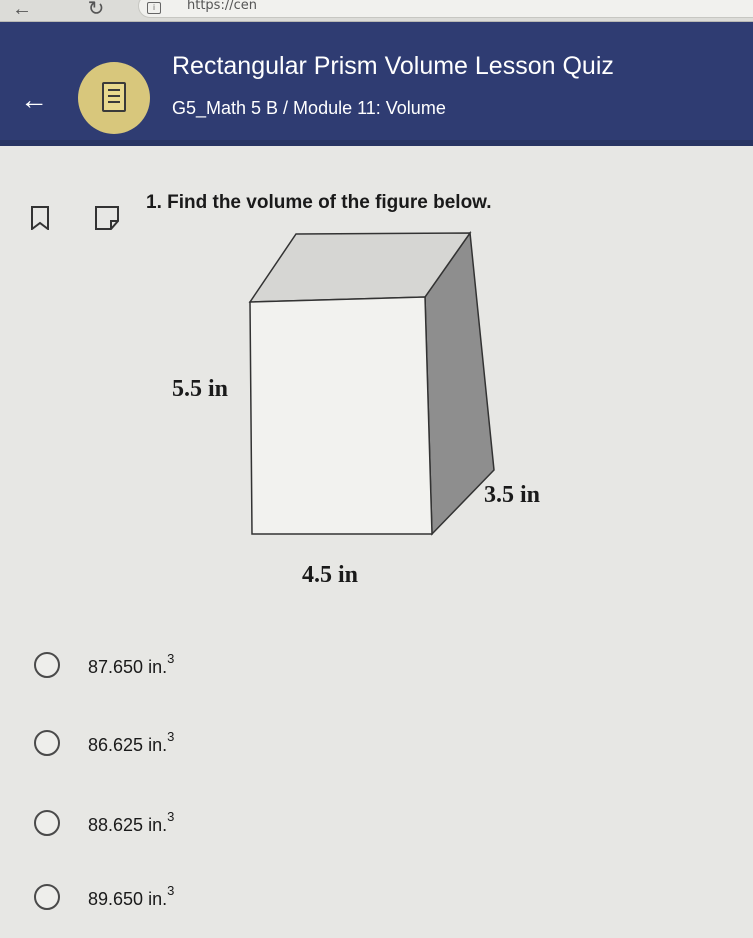 Image resolution: width=753 pixels, height=938 pixels. Describe the element at coordinates (222, 6) in the screenshot. I see `address-url: https://cen` at that location.